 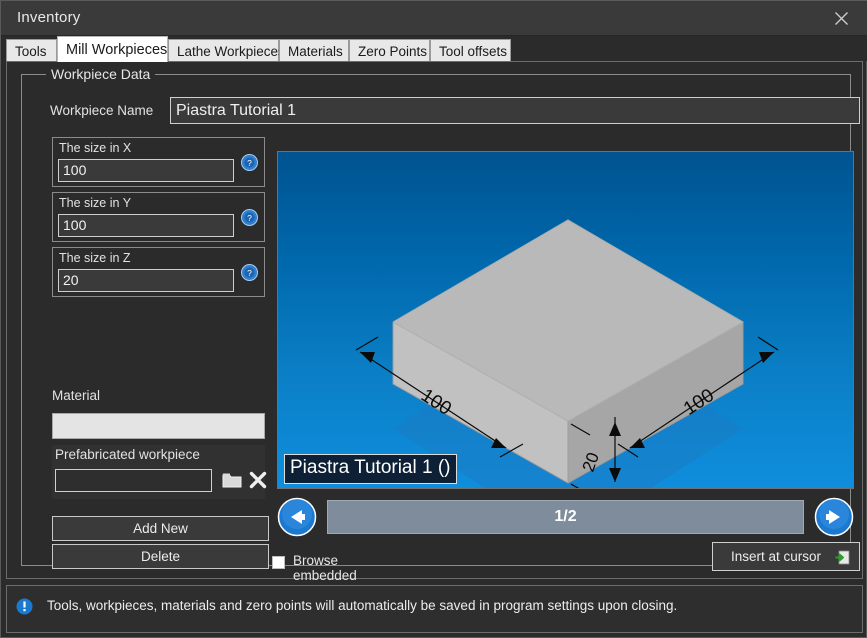 What do you see at coordinates (278, 562) in the screenshot?
I see `browse-embedded-checkbox` at bounding box center [278, 562].